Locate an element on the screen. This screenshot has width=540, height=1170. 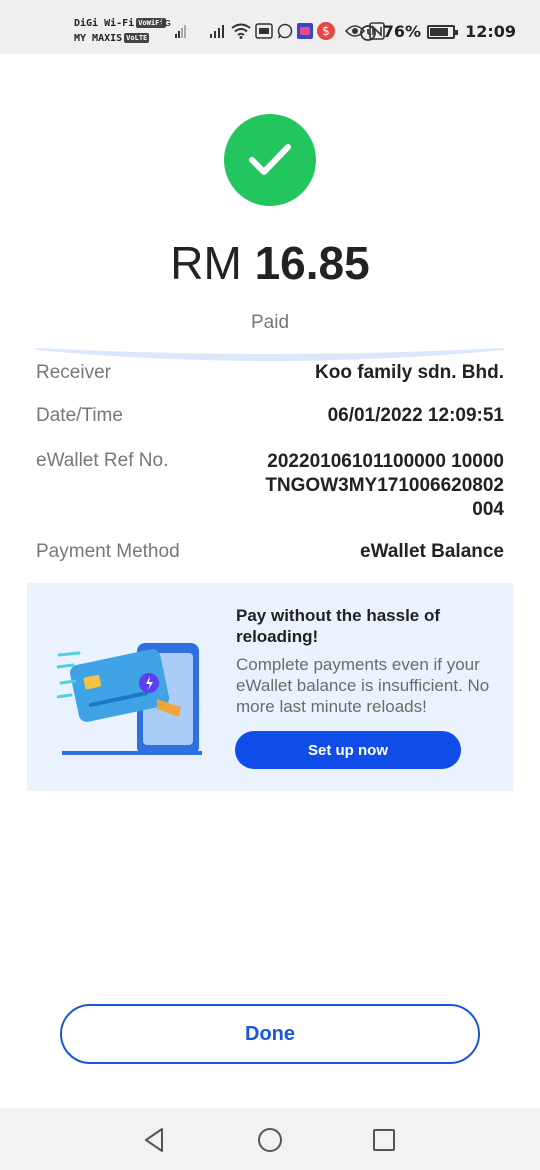
datetime-value: 06/01/2022 12:09:51 is located at coordinates (415, 415).